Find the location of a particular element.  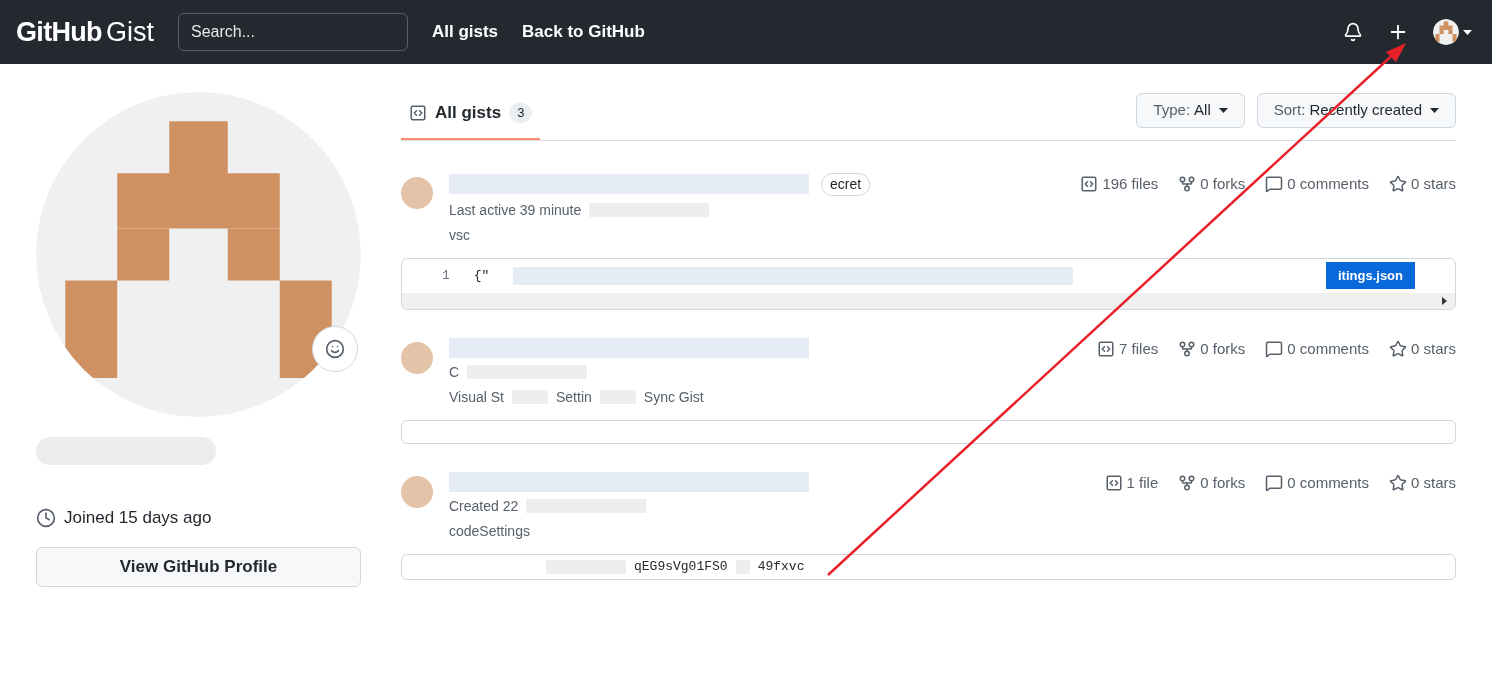

gist-meta: C is located at coordinates (454, 372).